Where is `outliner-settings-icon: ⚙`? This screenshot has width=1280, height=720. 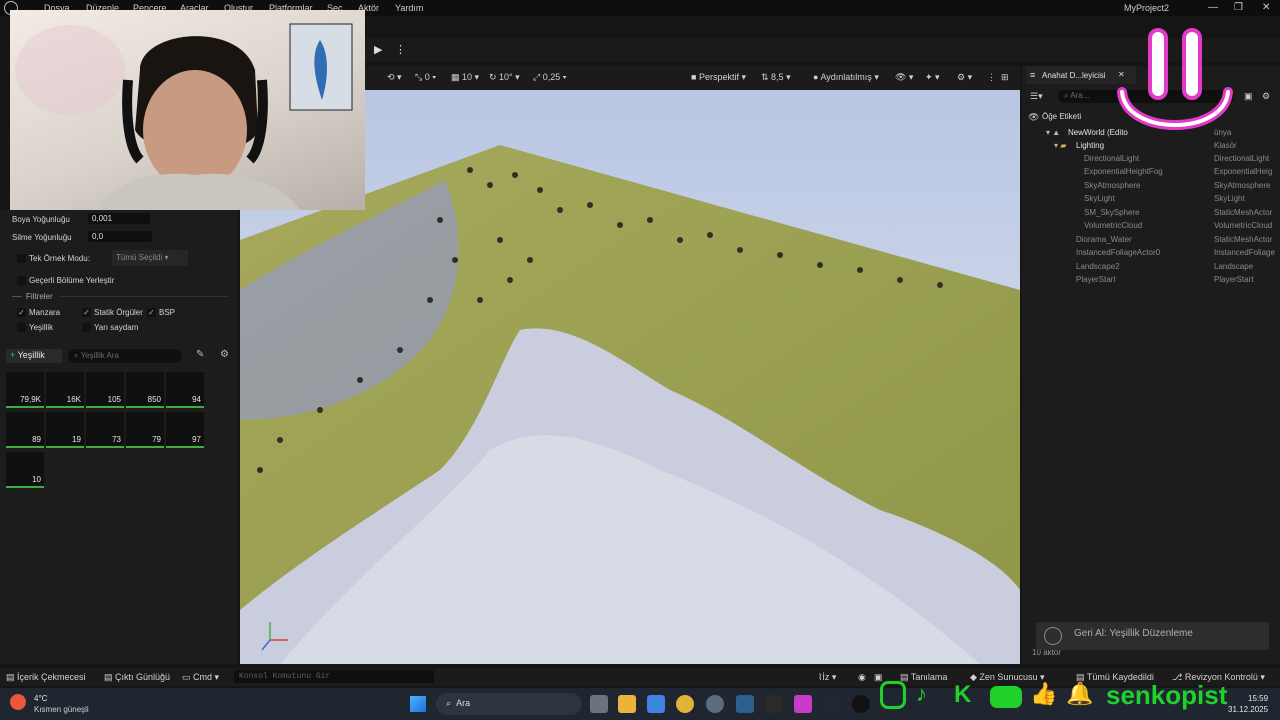 outliner-settings-icon: ⚙ is located at coordinates (1266, 96).